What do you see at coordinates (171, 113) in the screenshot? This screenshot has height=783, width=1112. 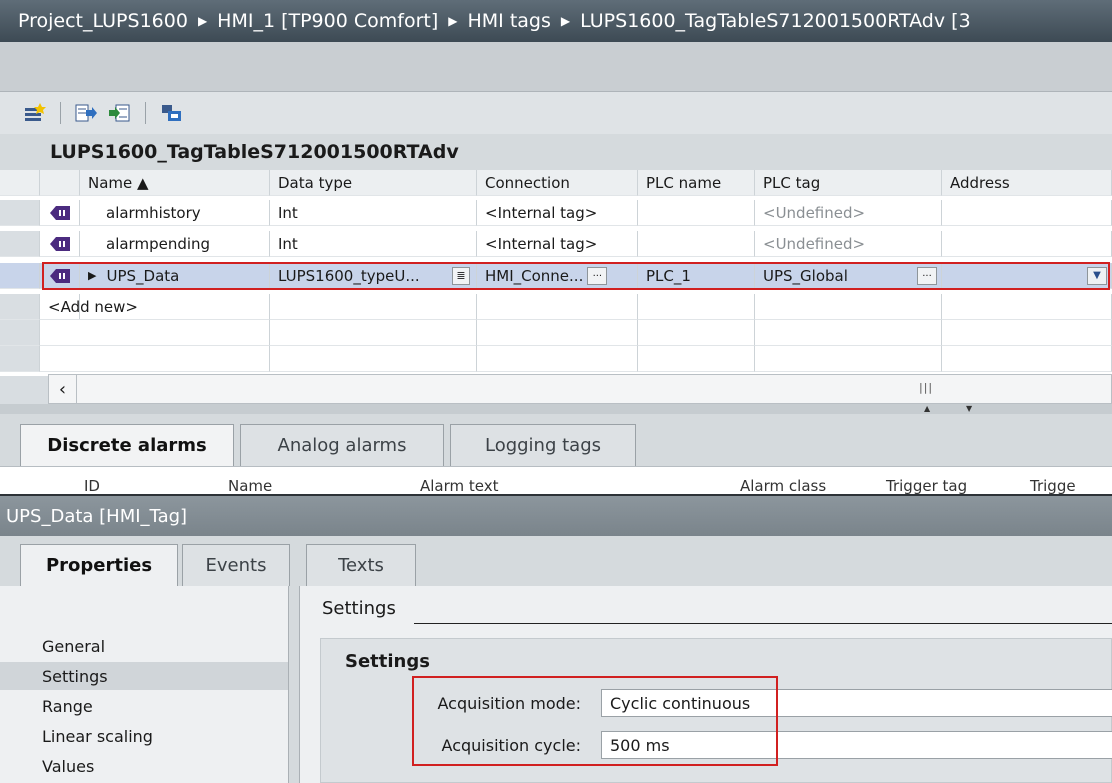 I see `tag-properties-icon` at bounding box center [171, 113].